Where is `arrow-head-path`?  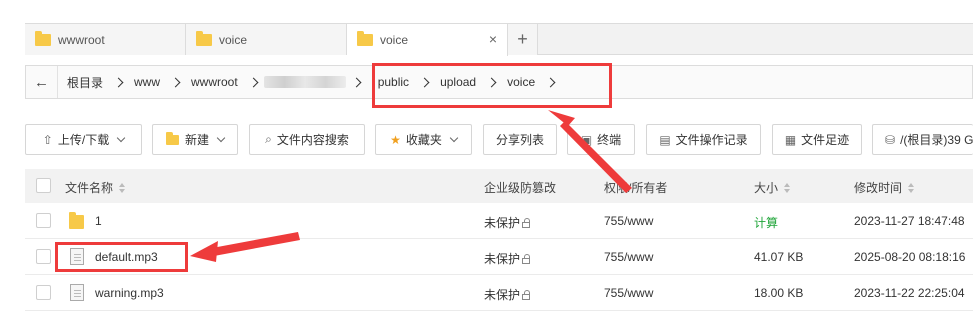
arrow-head-path is located at coordinates (561, 118).